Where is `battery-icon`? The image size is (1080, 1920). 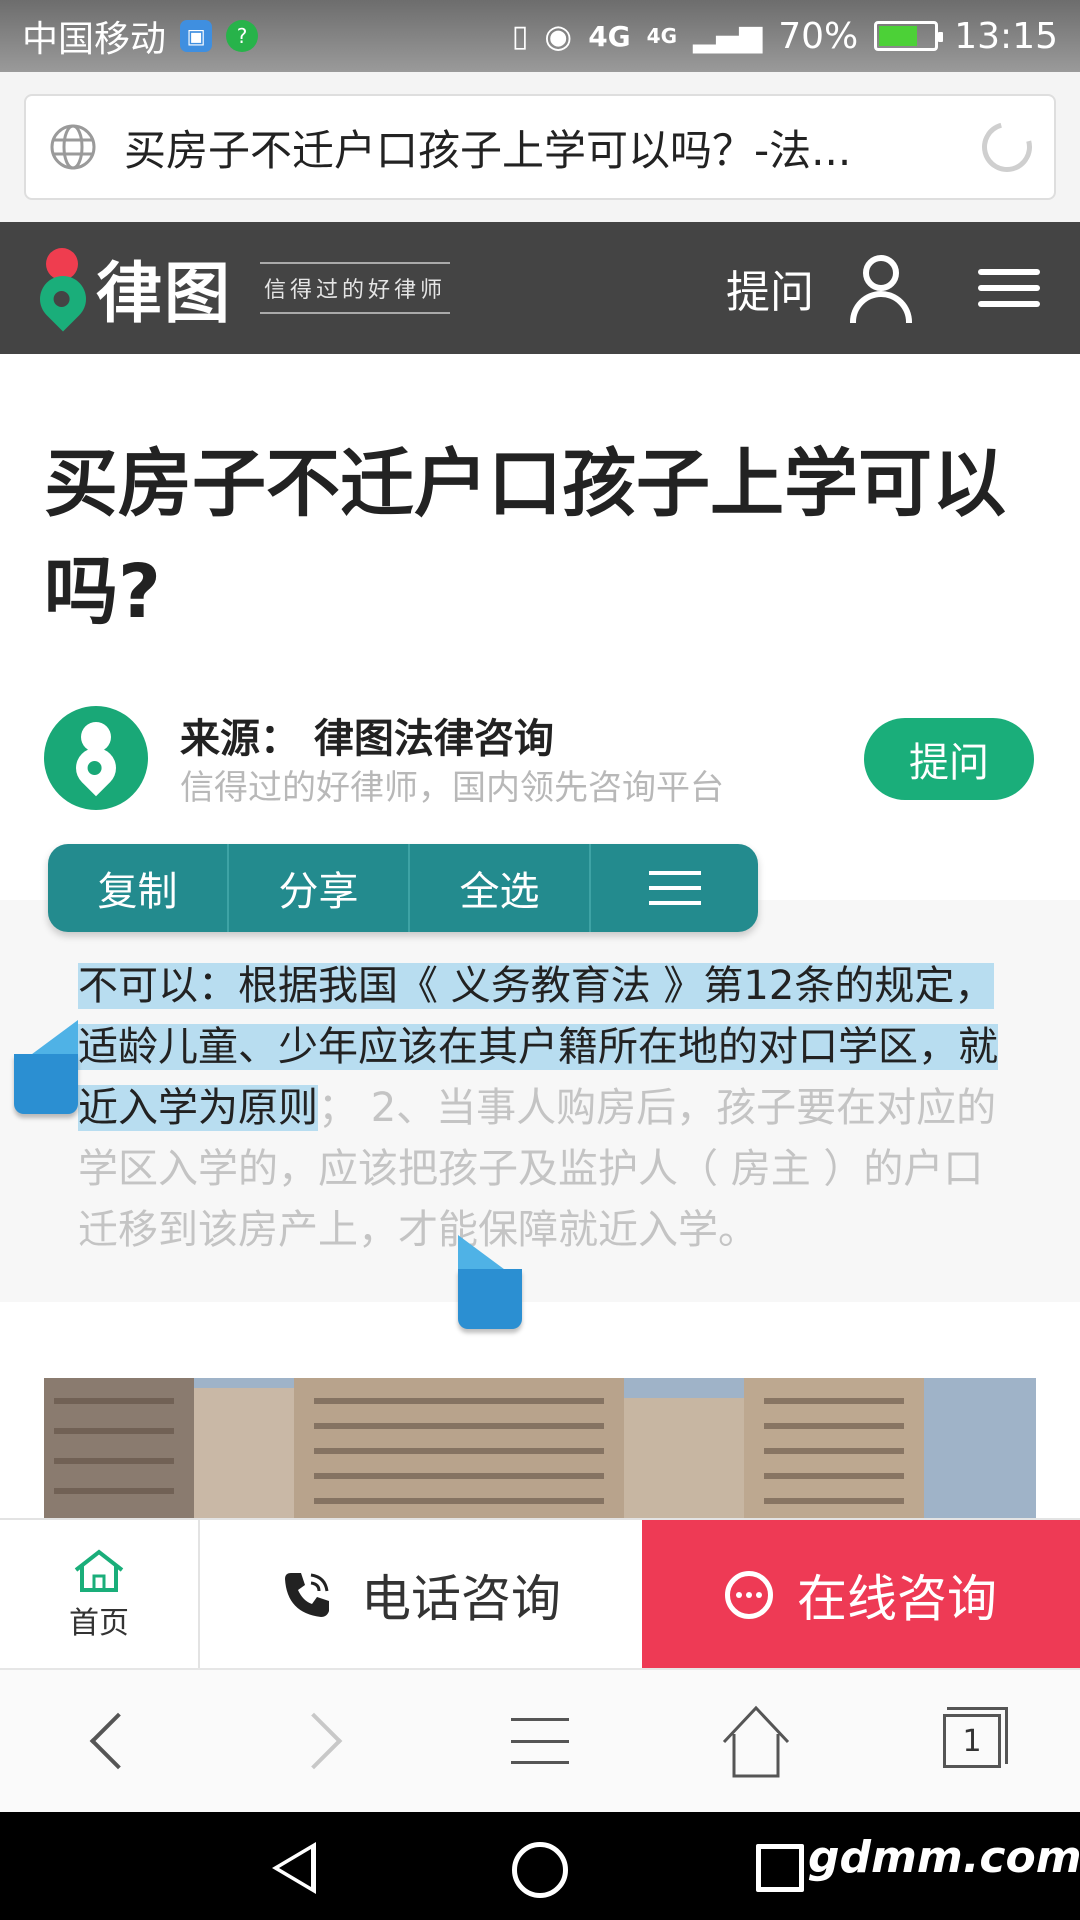
battery-icon is located at coordinates (909, 36).